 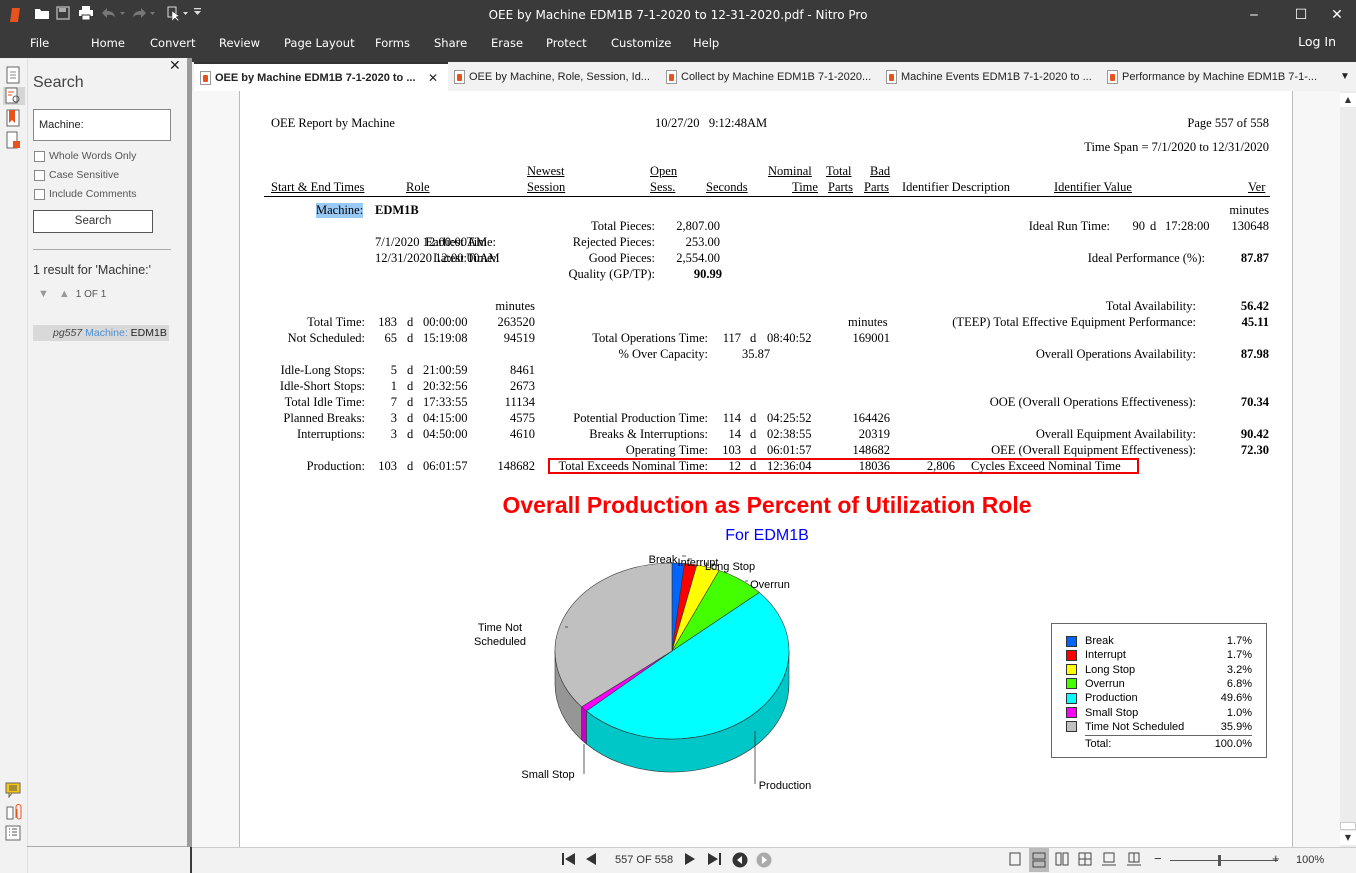 I want to click on fit-page-icon, so click(x=1109, y=860).